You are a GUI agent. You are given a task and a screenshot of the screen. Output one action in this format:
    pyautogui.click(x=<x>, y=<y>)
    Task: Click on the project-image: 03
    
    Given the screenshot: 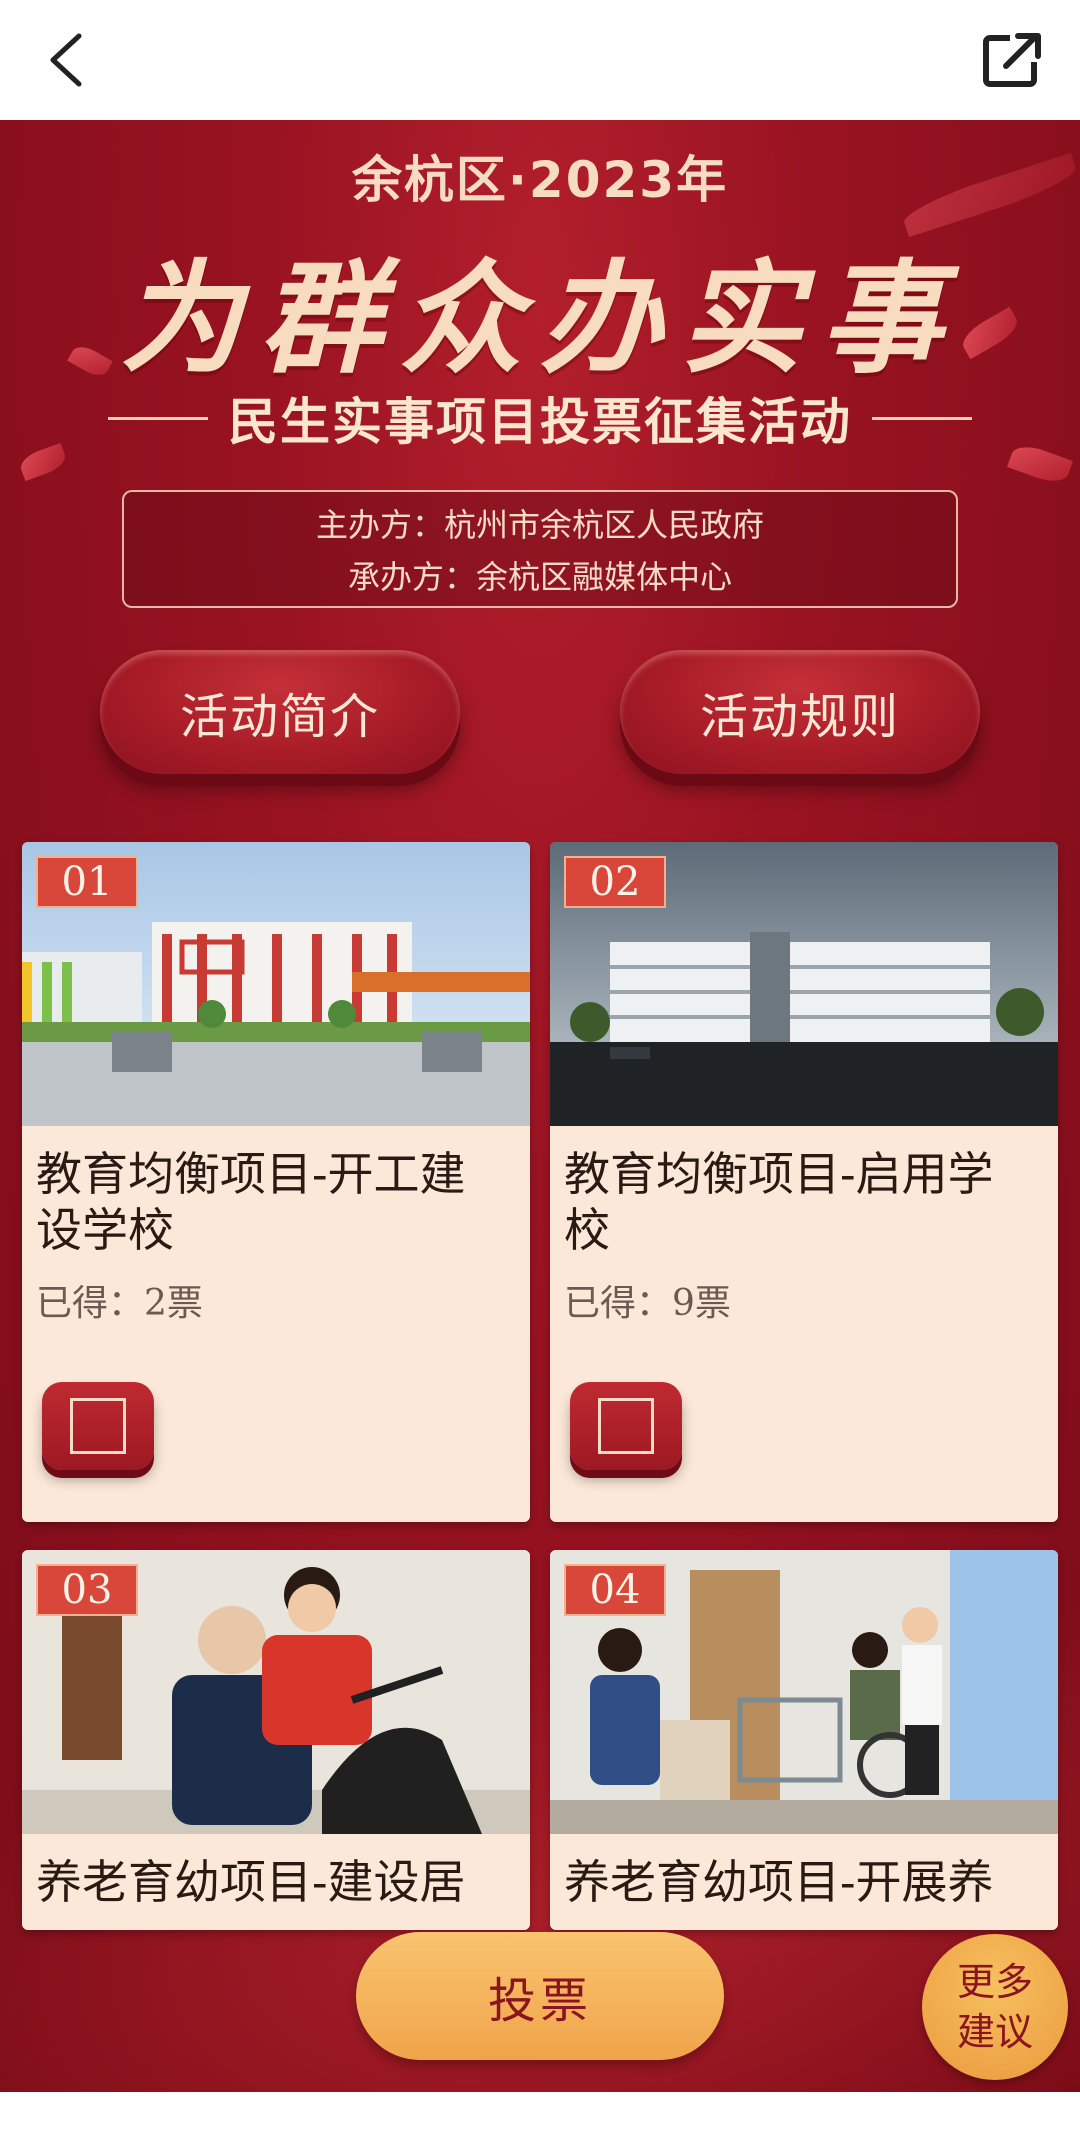 What is the action you would take?
    pyautogui.click(x=276, y=1692)
    